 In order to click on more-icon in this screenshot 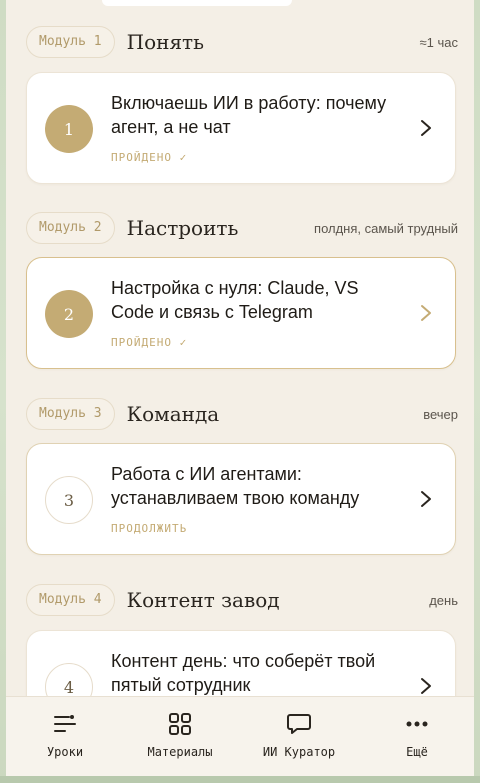, I will do `click(417, 724)`.